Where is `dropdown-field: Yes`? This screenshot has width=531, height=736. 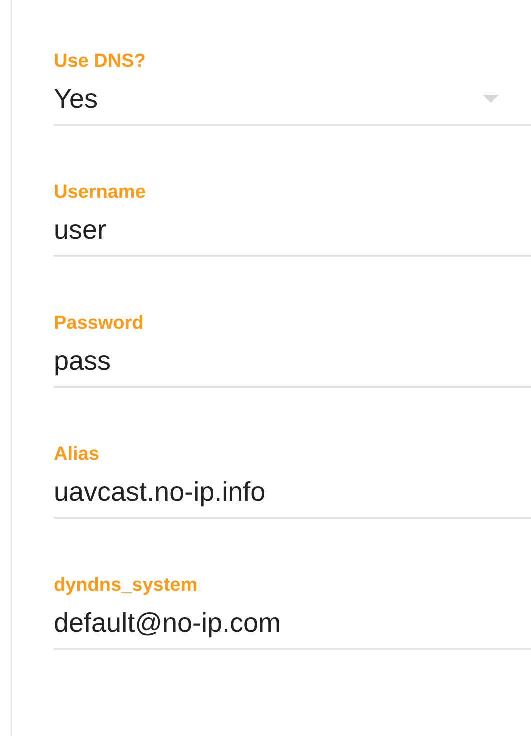
dropdown-field: Yes is located at coordinates (292, 100).